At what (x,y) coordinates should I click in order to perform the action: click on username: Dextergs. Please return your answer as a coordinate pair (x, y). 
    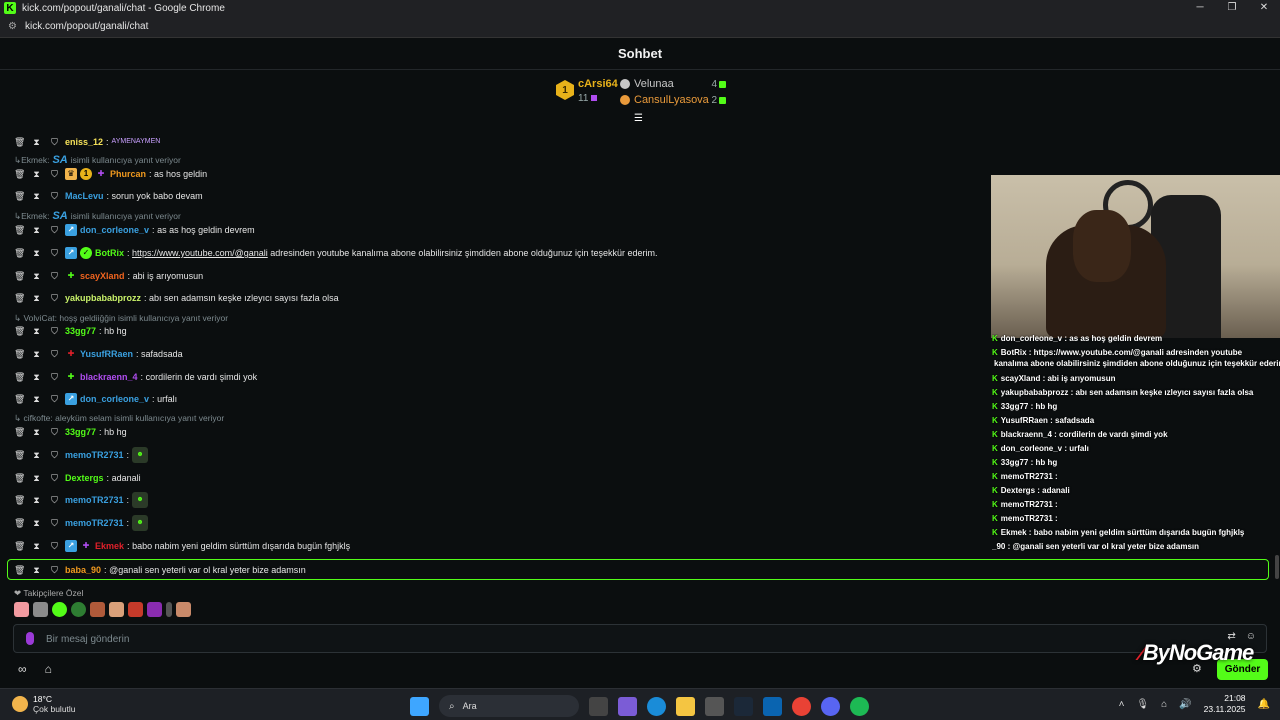
    Looking at the image, I should click on (84, 478).